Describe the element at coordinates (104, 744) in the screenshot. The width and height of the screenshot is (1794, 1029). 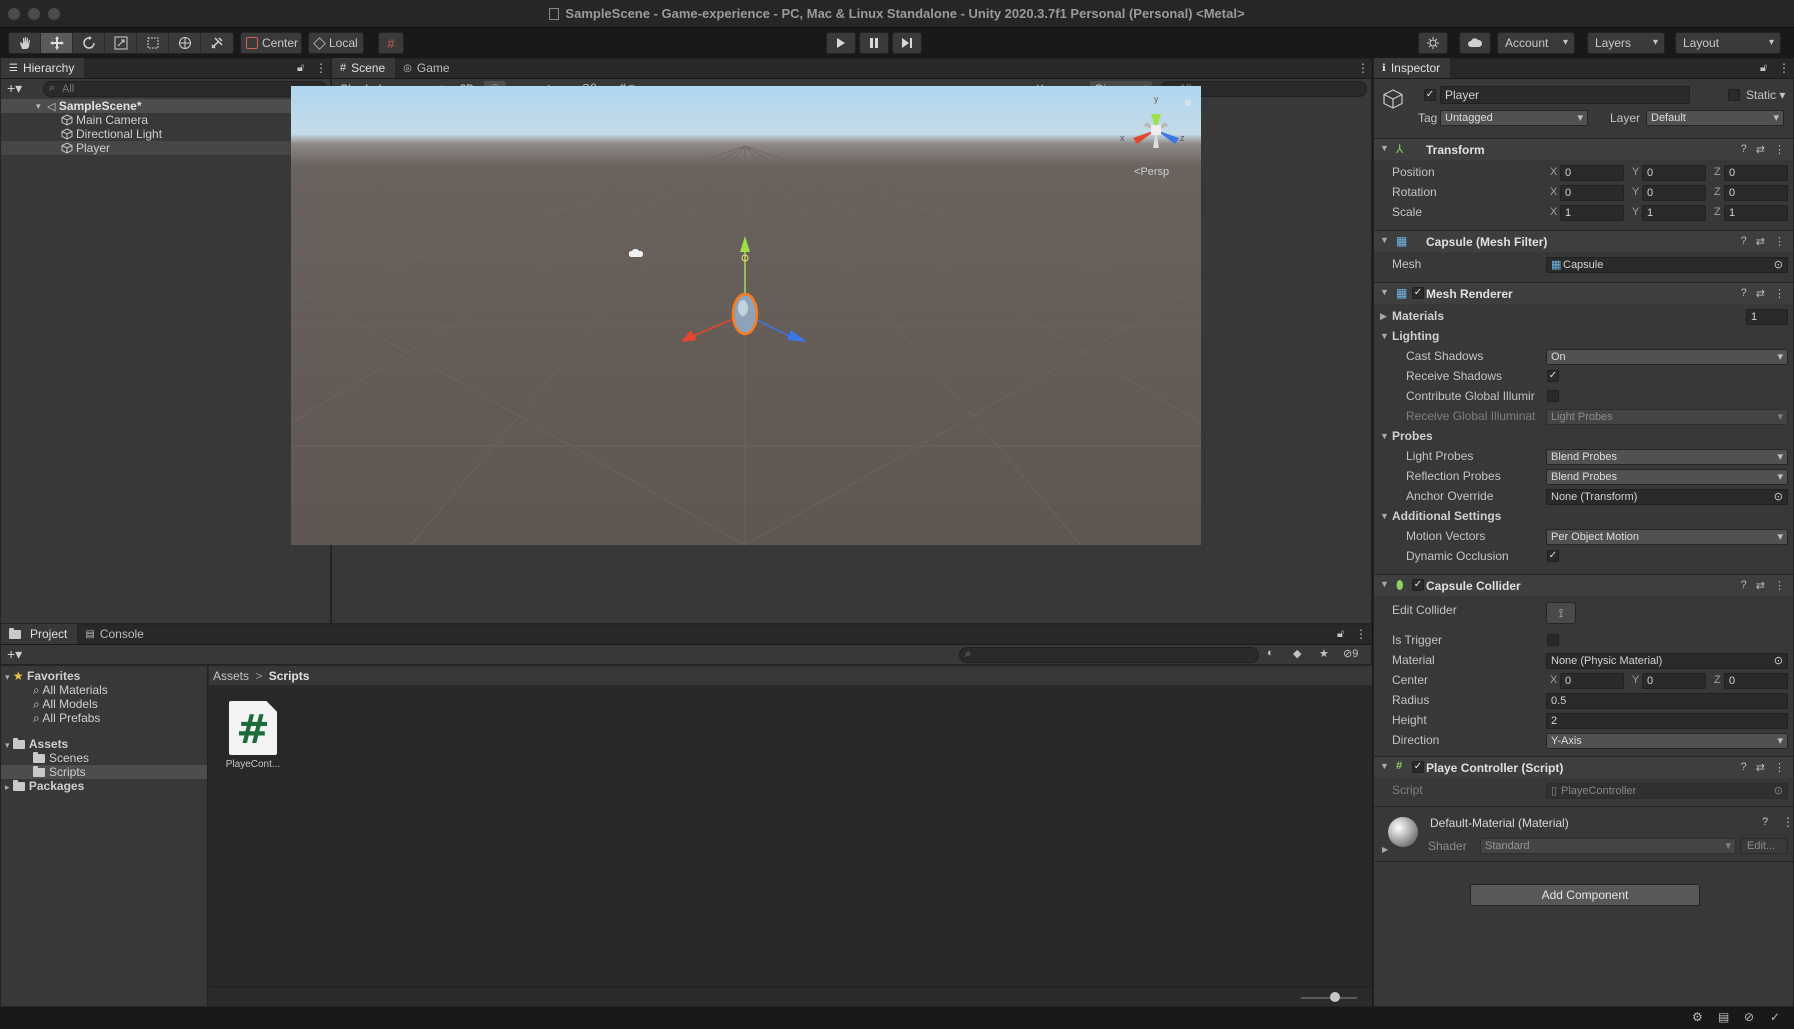
I see `assets-row: ▾ Assets` at that location.